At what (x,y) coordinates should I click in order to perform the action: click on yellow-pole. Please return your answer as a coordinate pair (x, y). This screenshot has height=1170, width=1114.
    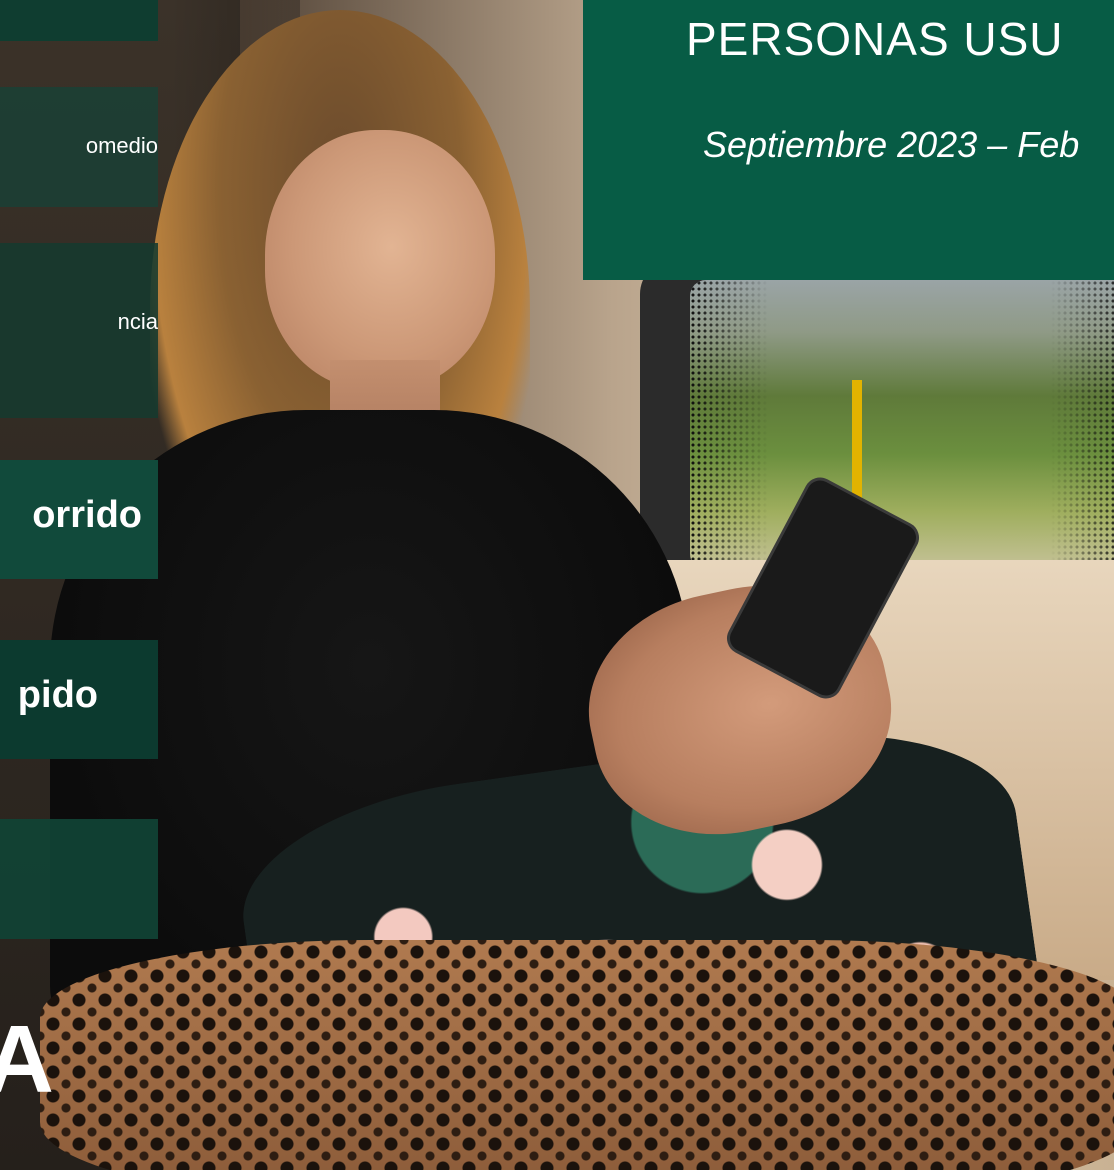
    Looking at the image, I should click on (857, 445).